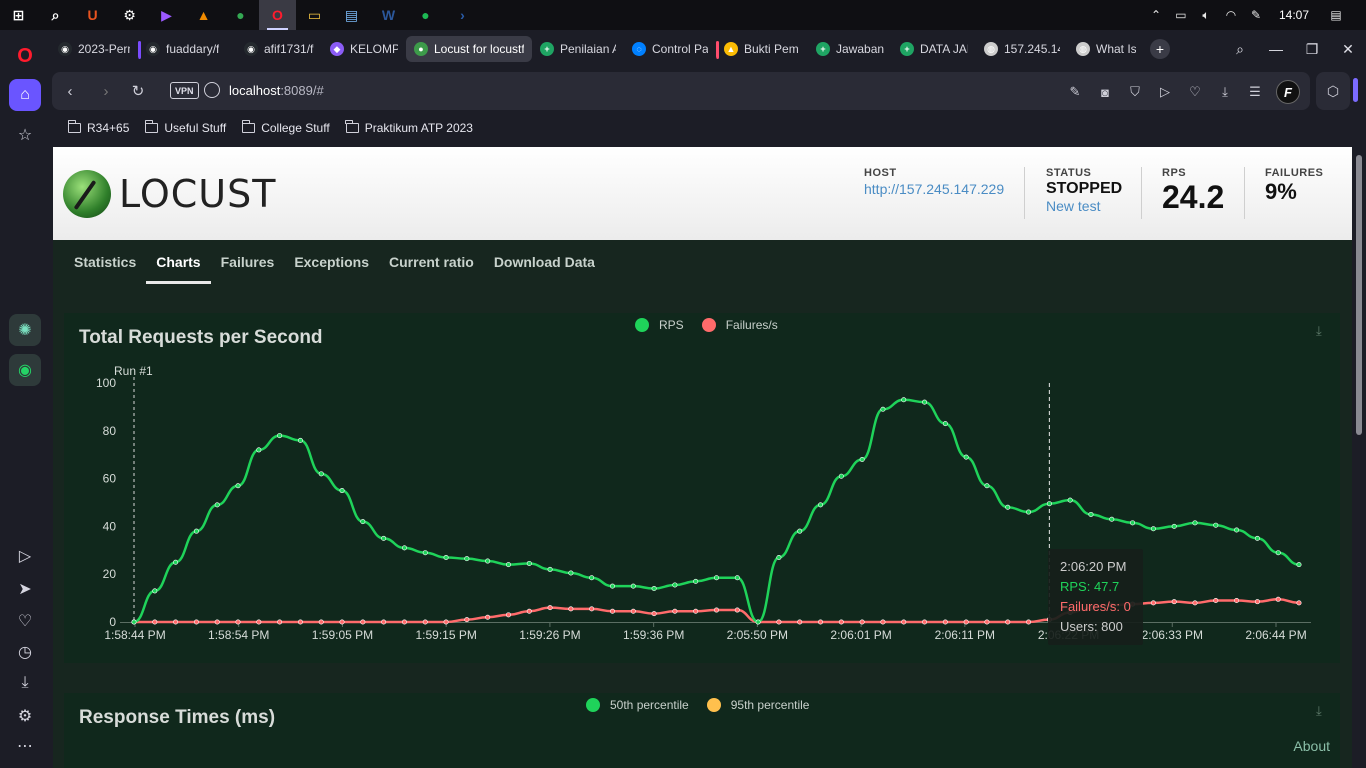 This screenshot has height=768, width=1366. What do you see at coordinates (544, 262) in the screenshot?
I see `tab-download-data: Download Data` at bounding box center [544, 262].